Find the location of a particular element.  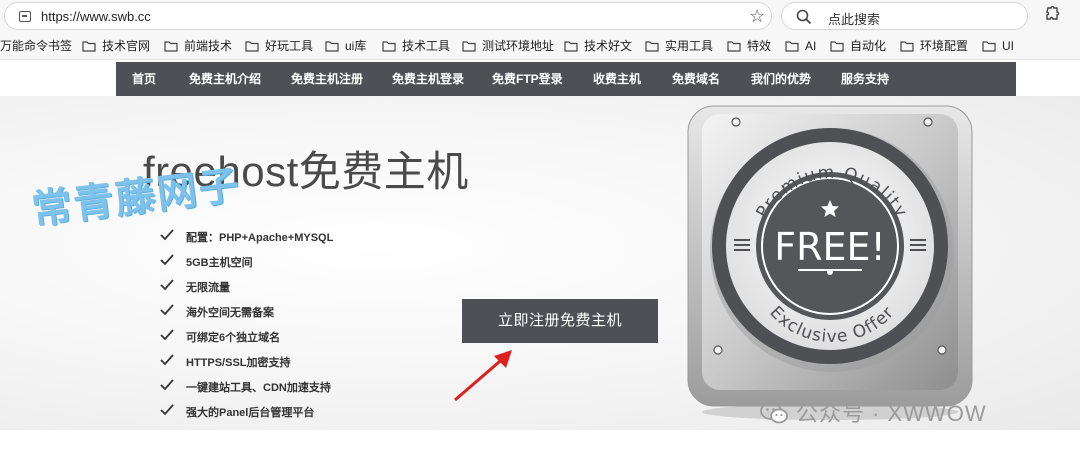

bookmark-folder: ui库 is located at coordinates (345, 46).